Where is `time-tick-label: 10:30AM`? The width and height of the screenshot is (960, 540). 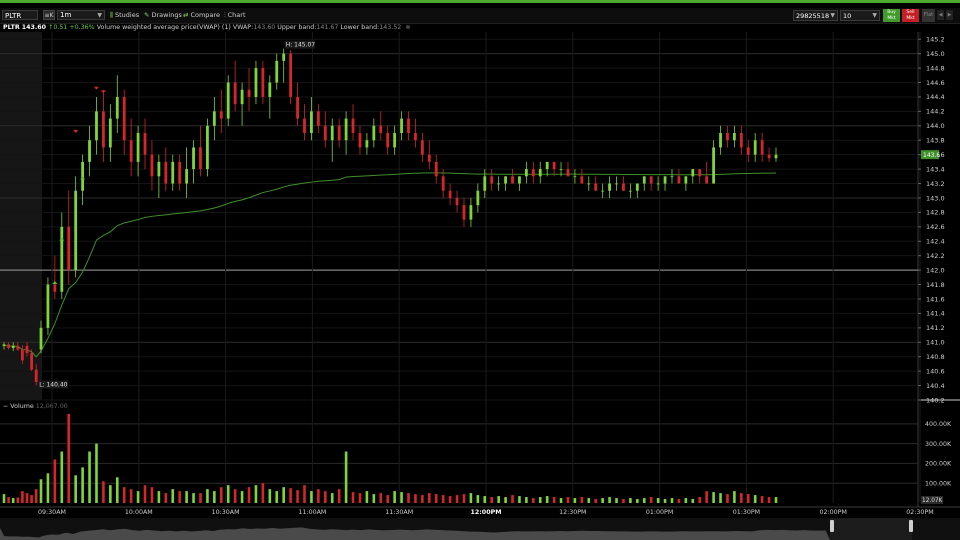 time-tick-label: 10:30AM is located at coordinates (226, 512).